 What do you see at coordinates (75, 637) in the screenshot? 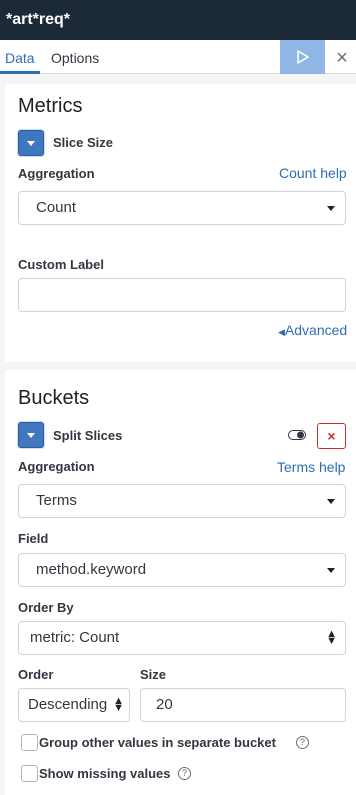
I see `order-by-value: metric: Count` at bounding box center [75, 637].